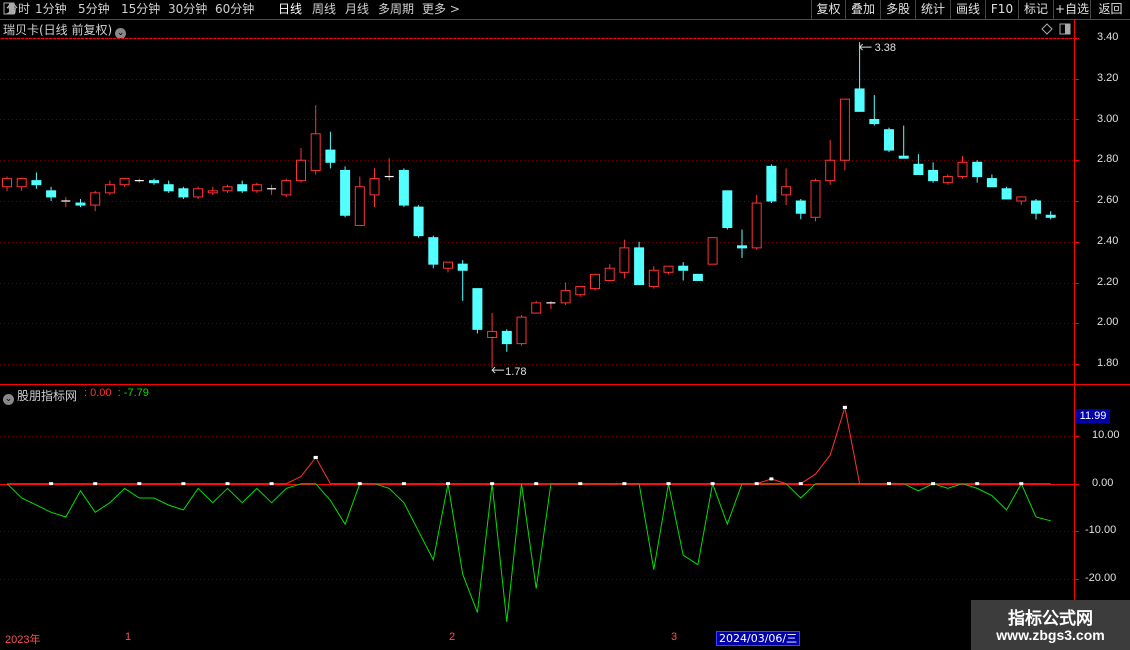 Image resolution: width=1130 pixels, height=650 pixels. What do you see at coordinates (58, 30) in the screenshot?
I see `stock-name: 瑞贝卡(日线 前复权)` at bounding box center [58, 30].